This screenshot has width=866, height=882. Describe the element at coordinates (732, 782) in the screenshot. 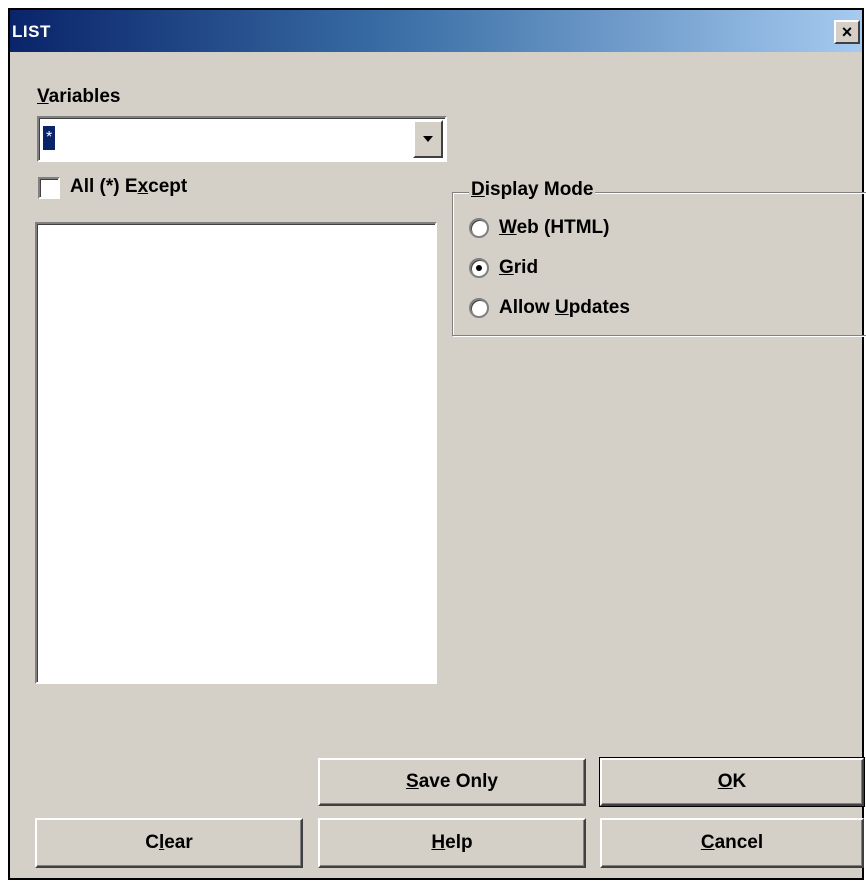

I see `ok-button: OK` at that location.